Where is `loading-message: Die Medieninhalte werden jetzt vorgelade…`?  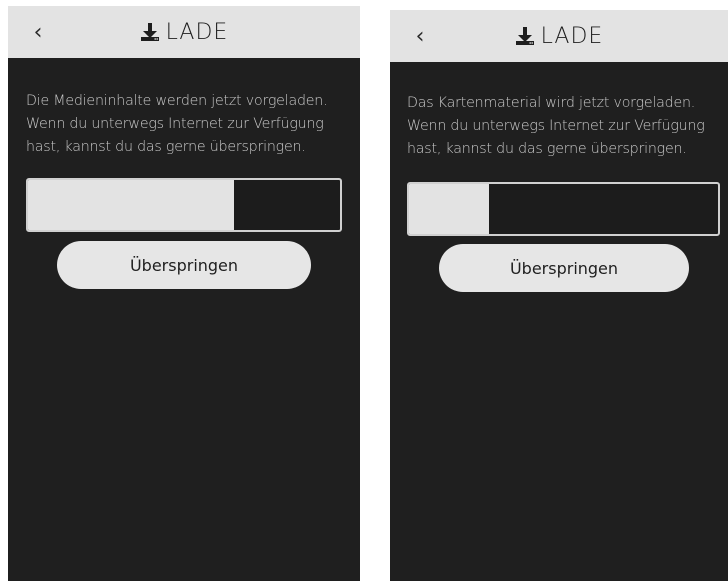 loading-message: Die Medieninhalte werden jetzt vorgelade… is located at coordinates (186, 124).